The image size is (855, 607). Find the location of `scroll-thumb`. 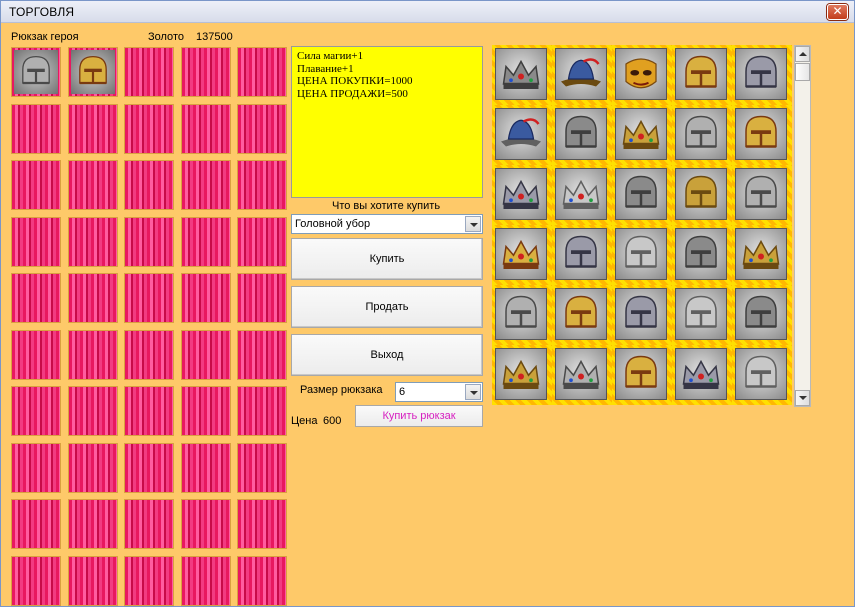

scroll-thumb is located at coordinates (802, 72).